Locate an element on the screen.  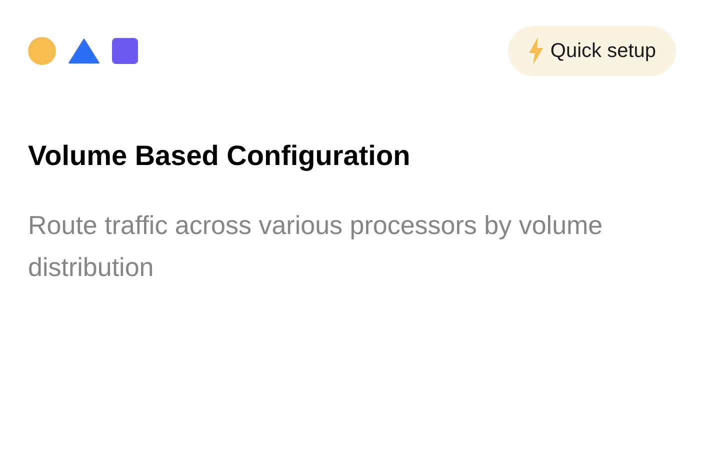
card-title: Volume Based Configuration is located at coordinates (220, 156).